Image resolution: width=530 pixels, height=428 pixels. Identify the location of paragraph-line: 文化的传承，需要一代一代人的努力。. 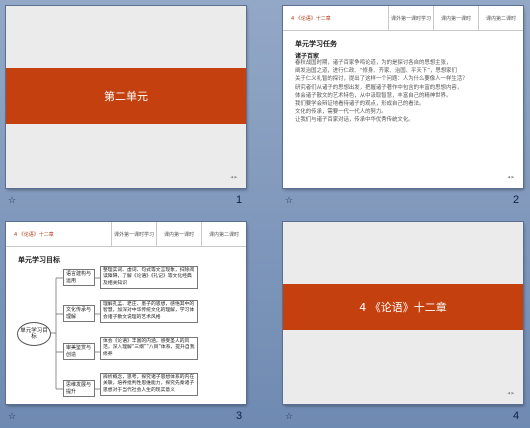
(341, 112).